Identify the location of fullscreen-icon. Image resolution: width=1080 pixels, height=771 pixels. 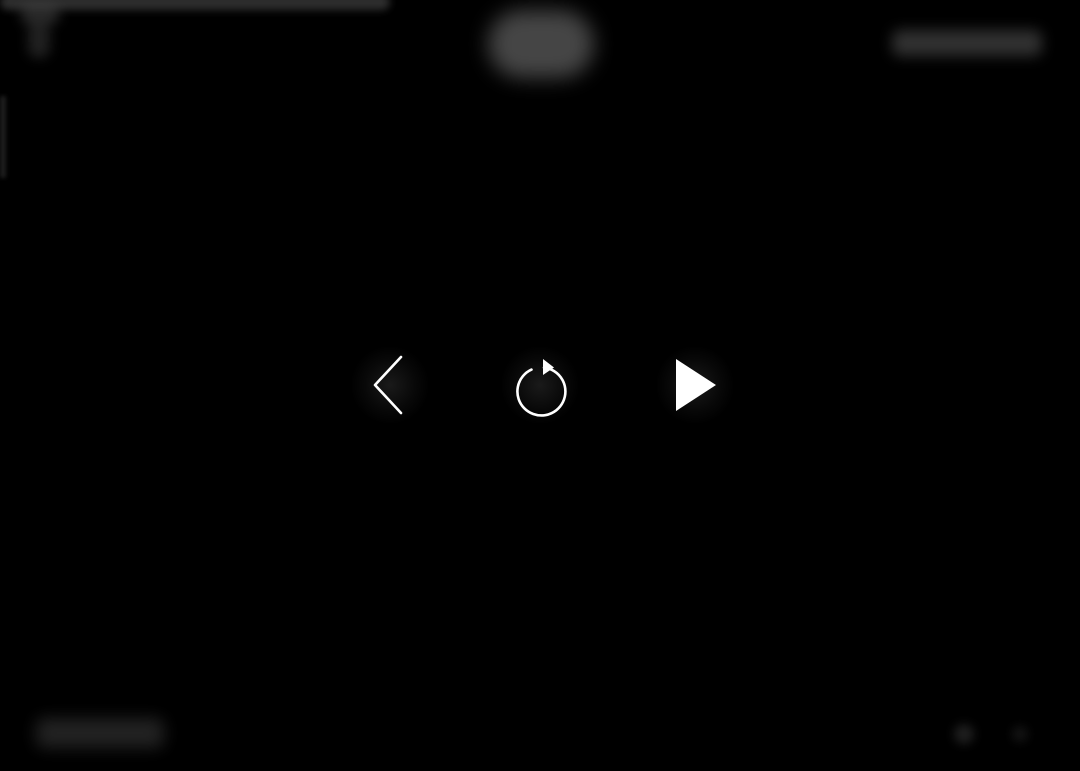
(1020, 734).